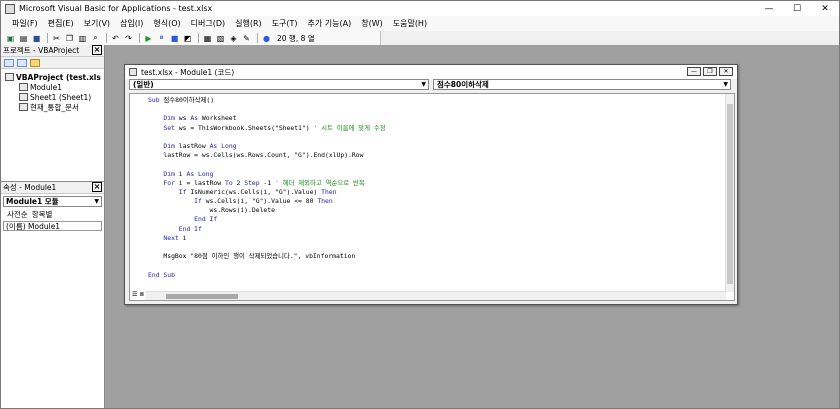 The width and height of the screenshot is (840, 409). Describe the element at coordinates (166, 23) in the screenshot. I see `menu-format: 형식(O)` at that location.